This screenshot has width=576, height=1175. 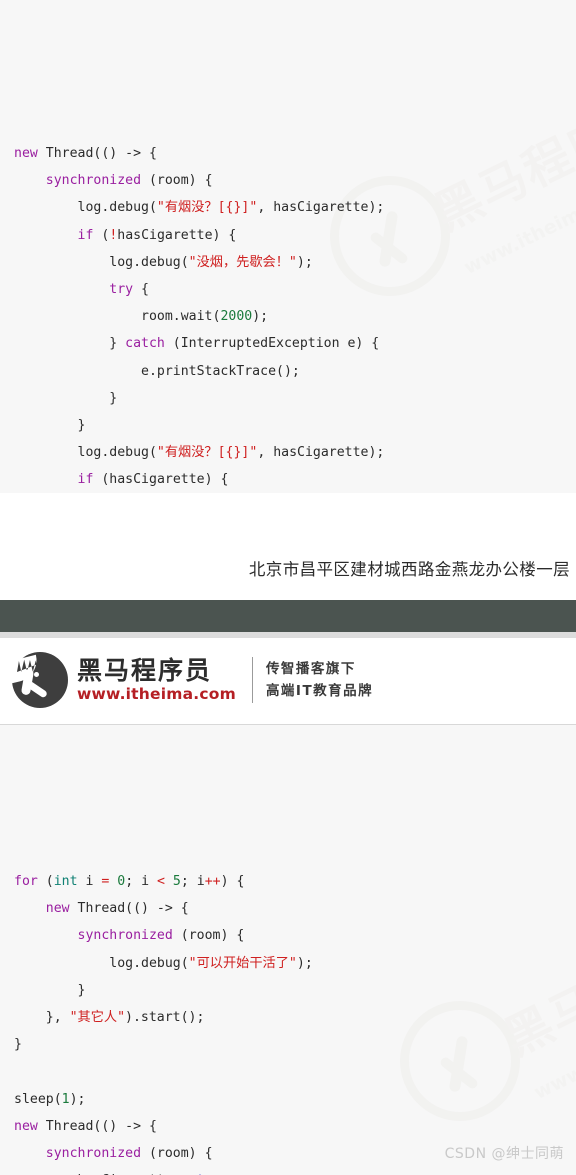 What do you see at coordinates (161, 480) in the screenshot?
I see `code-token-pl: (hasCigarette) {` at bounding box center [161, 480].